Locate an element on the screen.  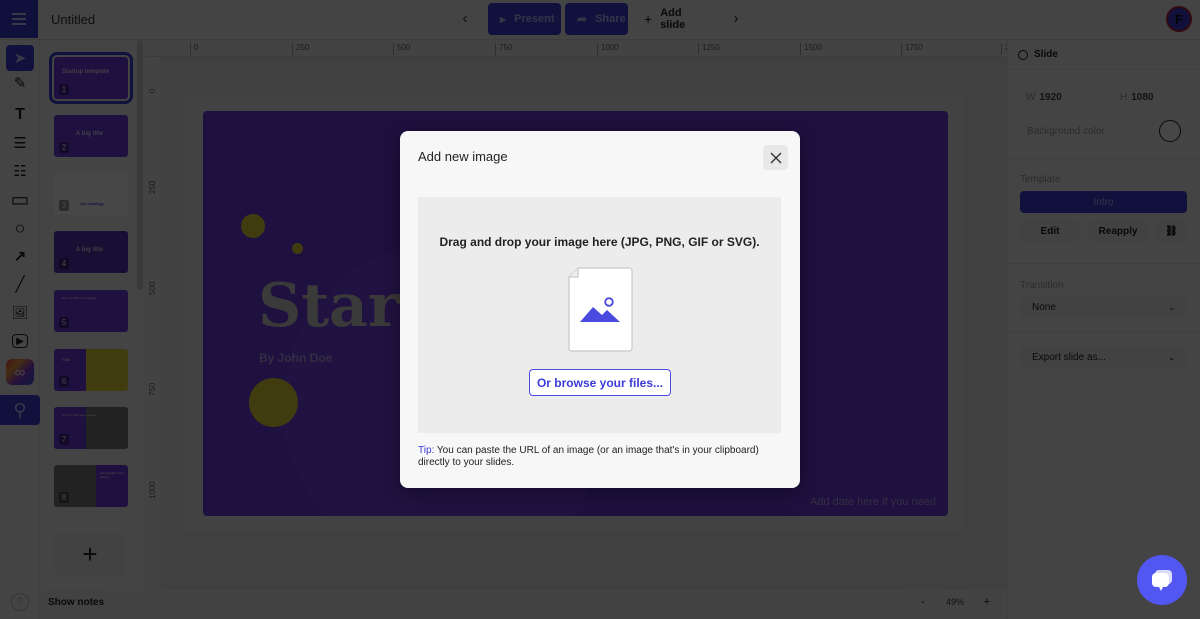
close-dialog-button is located at coordinates (775, 157).